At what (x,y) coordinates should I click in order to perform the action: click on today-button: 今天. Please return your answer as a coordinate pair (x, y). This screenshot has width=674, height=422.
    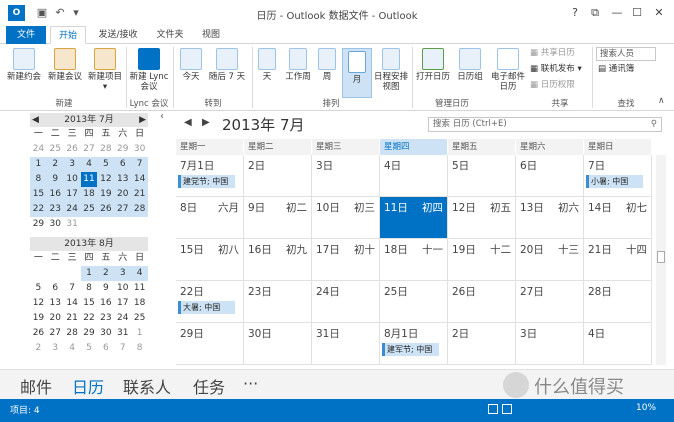
    Looking at the image, I should click on (191, 65).